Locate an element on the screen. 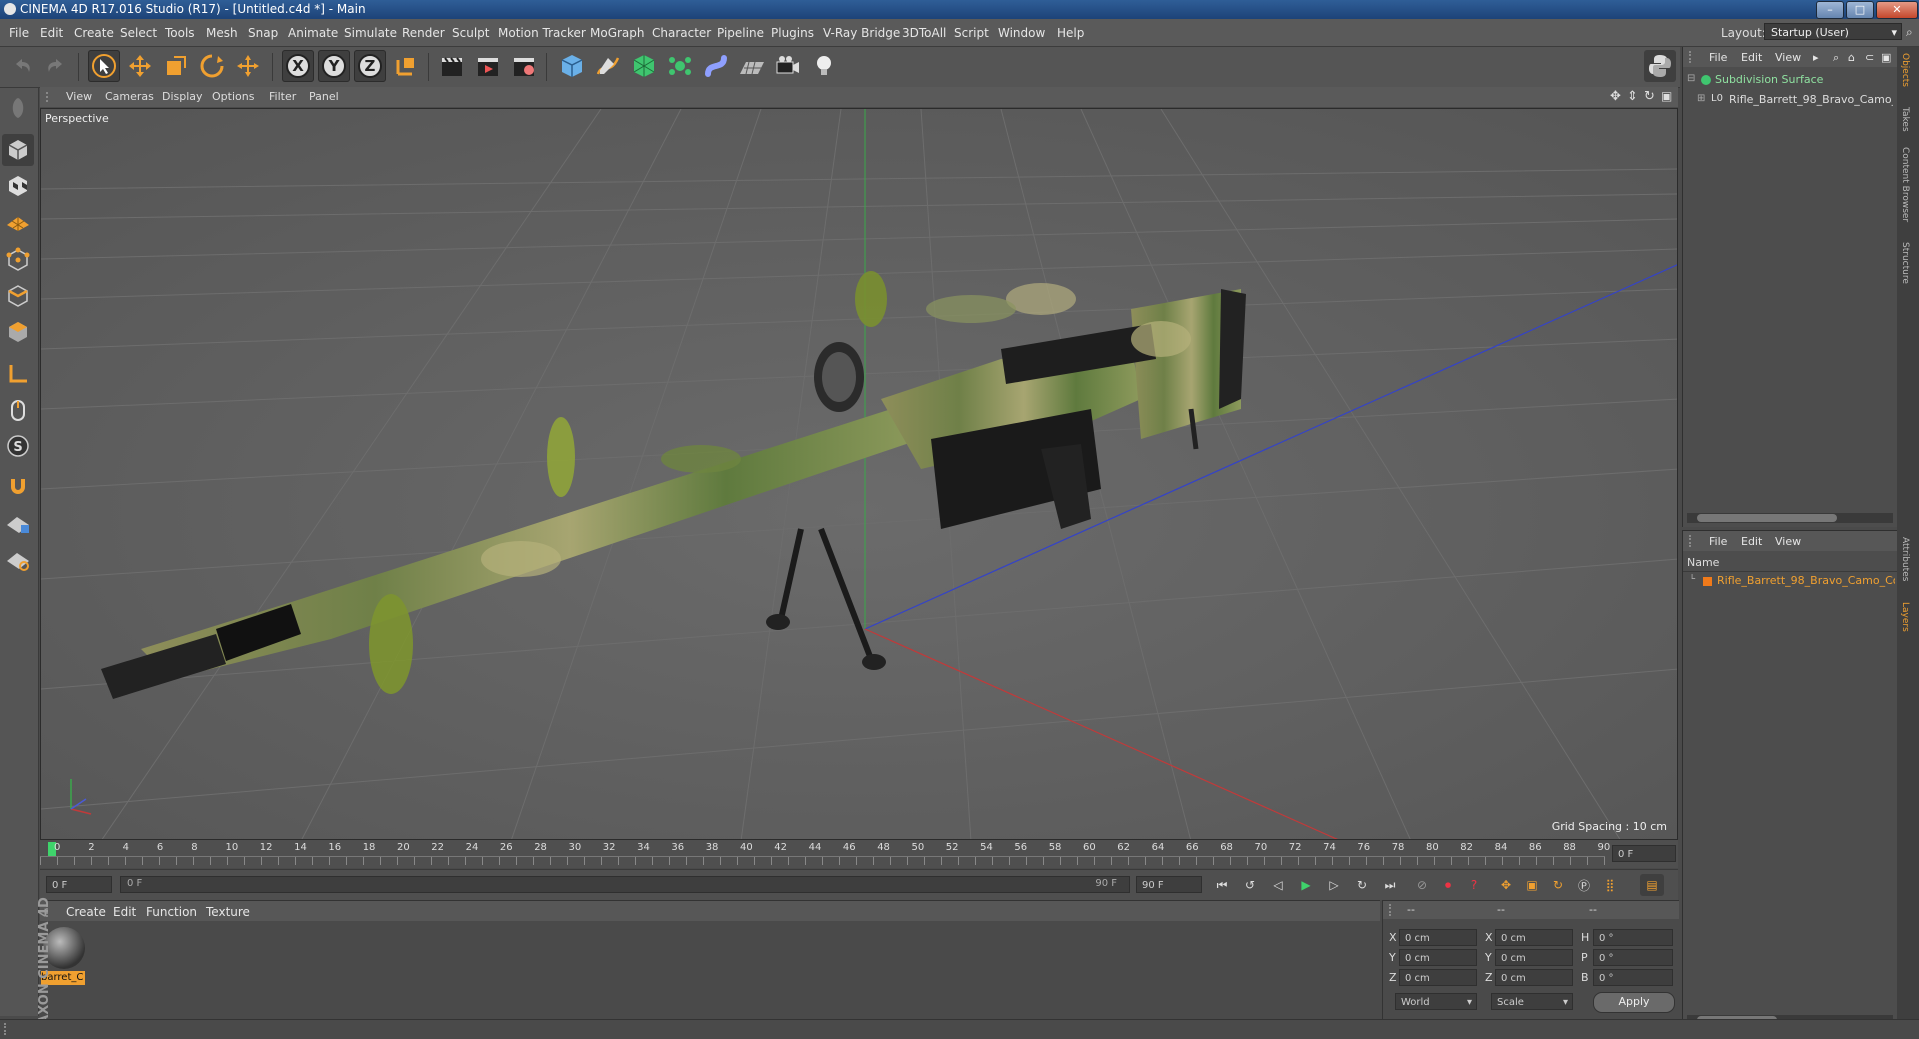 The height and width of the screenshot is (1039, 1919). layer-menu-edit: Edit is located at coordinates (1751, 541).